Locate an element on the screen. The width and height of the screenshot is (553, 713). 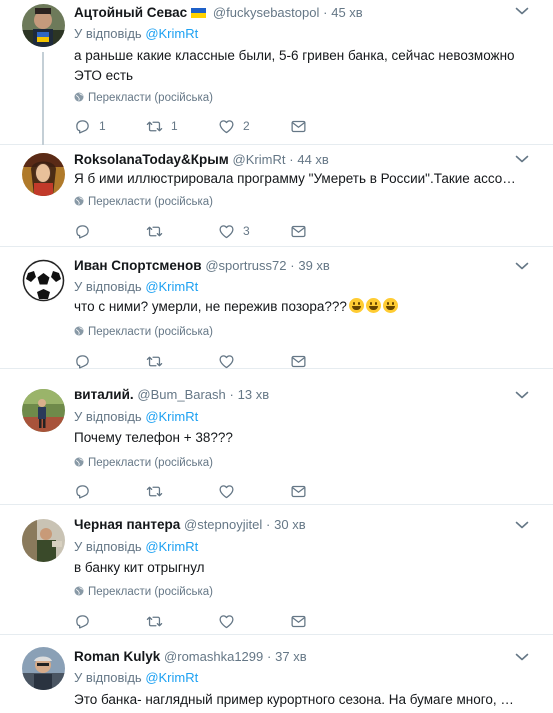
user-name: Иван Спортсменов is located at coordinates (138, 265).